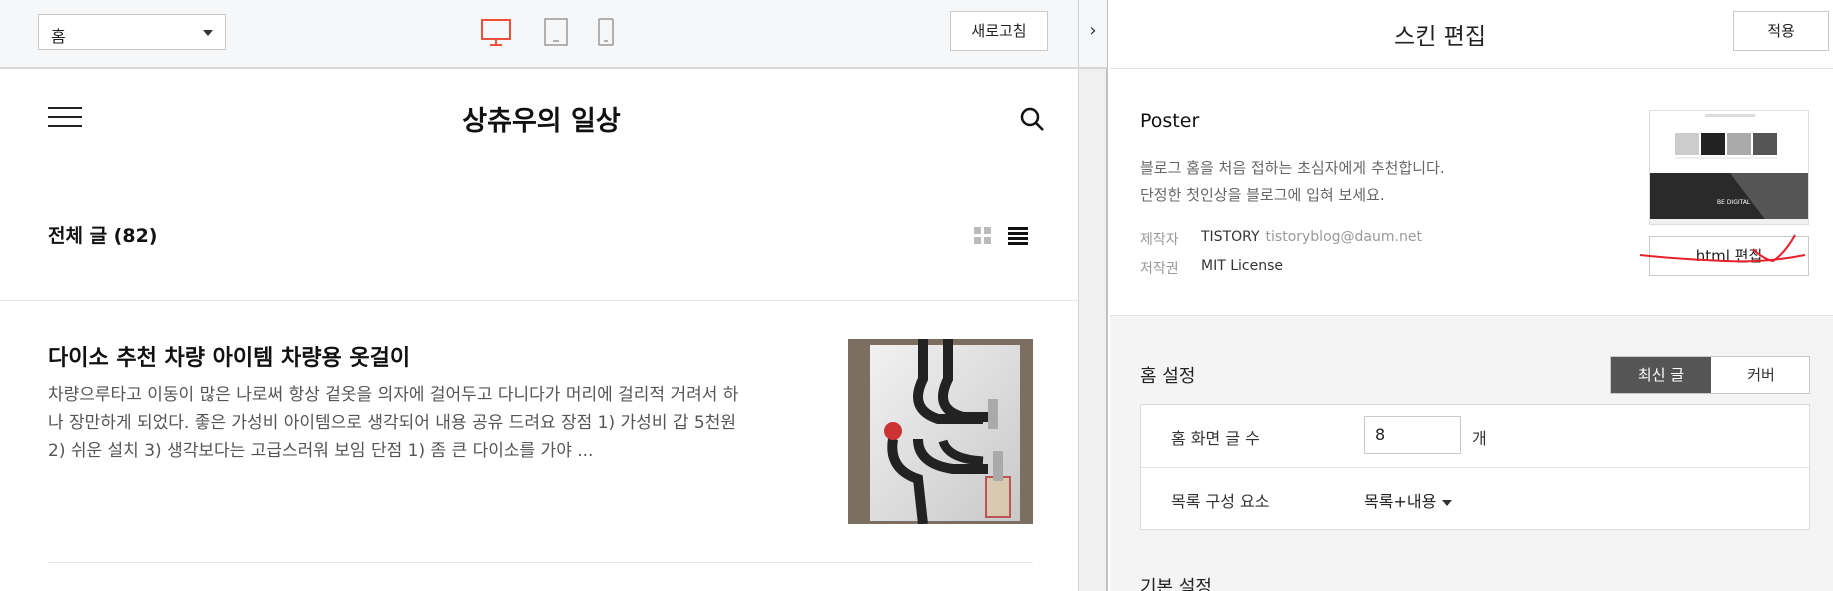  I want to click on apply-button: 적용, so click(1781, 31).